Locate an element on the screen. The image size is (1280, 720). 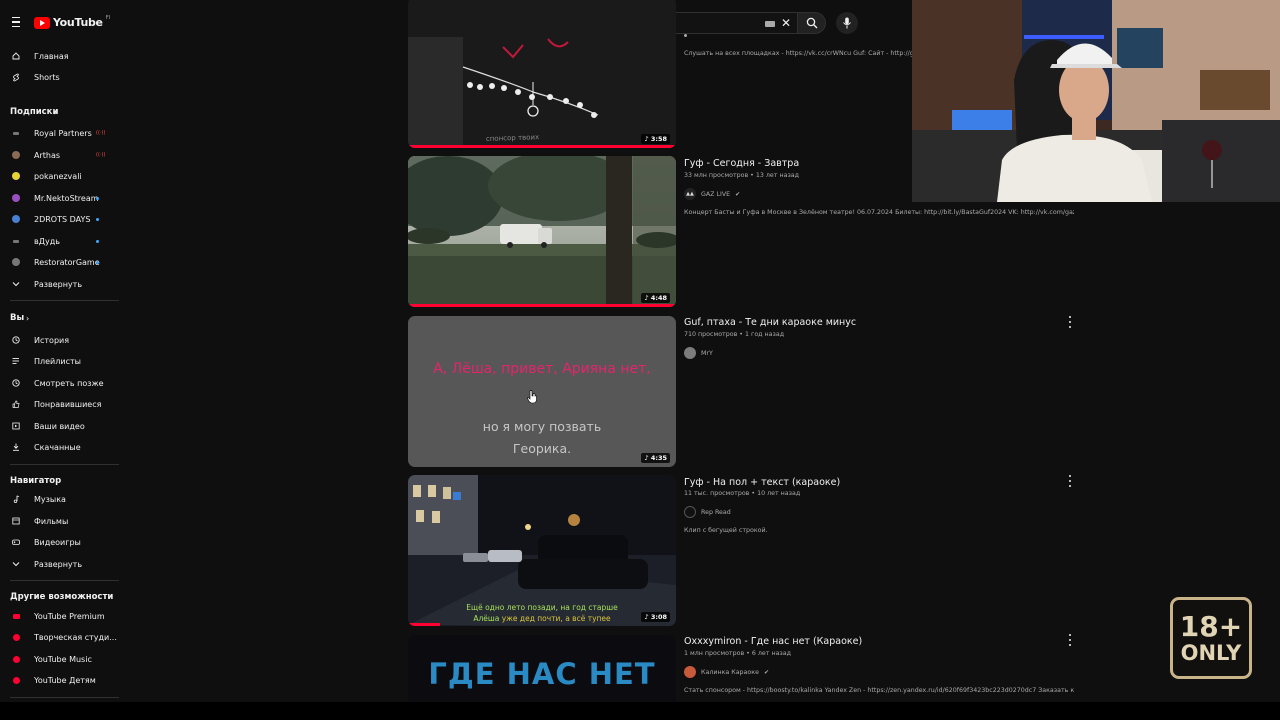
channel-name: MrY is located at coordinates (707, 353).